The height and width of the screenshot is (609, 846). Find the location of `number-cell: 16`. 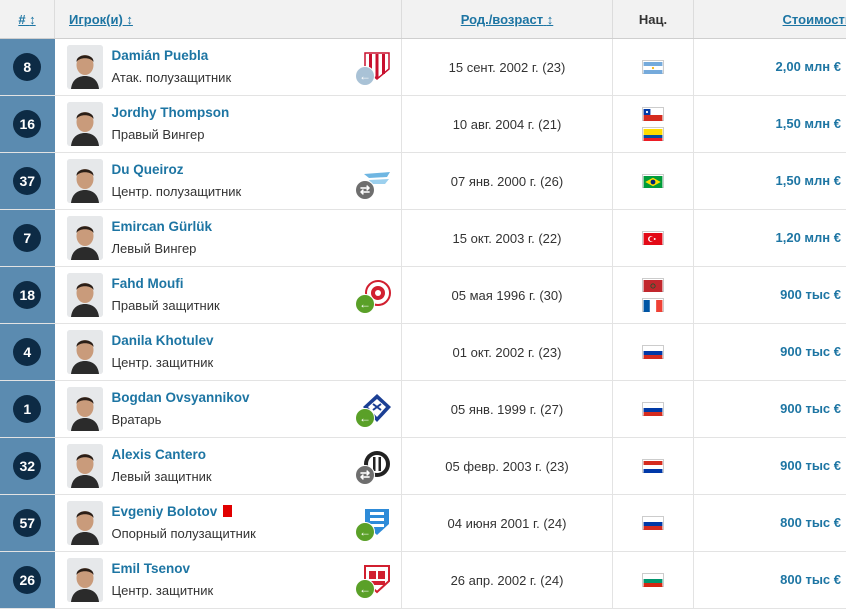

number-cell: 16 is located at coordinates (27, 124).